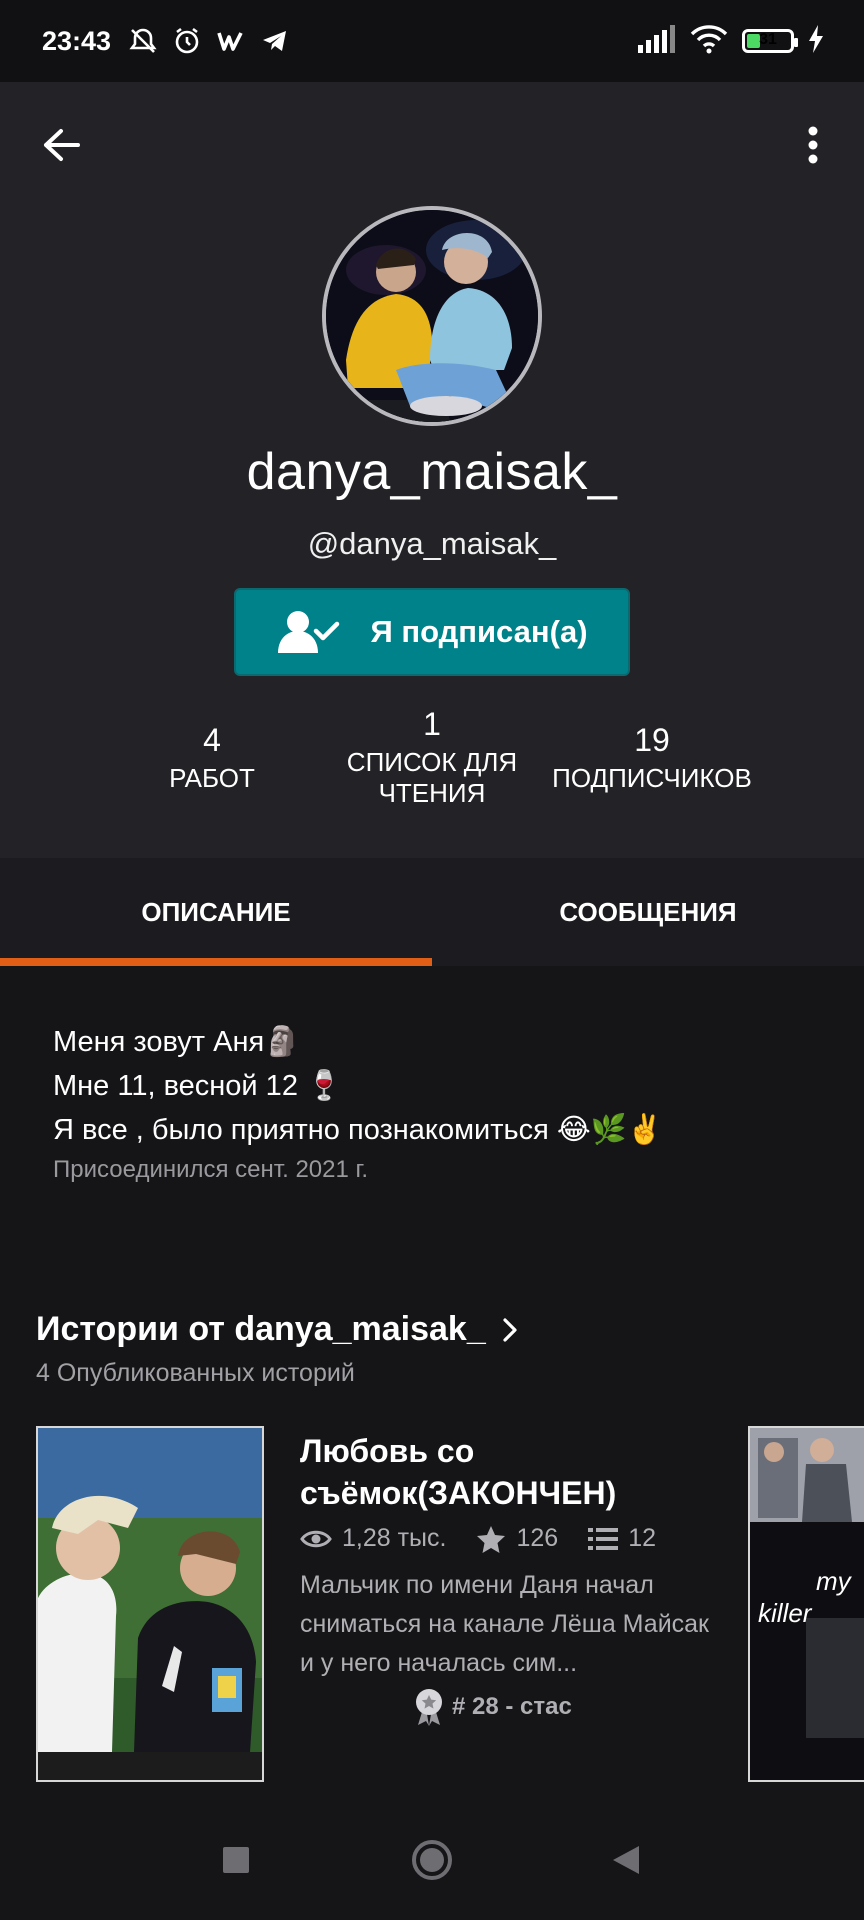 The height and width of the screenshot is (1920, 864). I want to click on stat-works-label: РАБОТ, so click(212, 778).